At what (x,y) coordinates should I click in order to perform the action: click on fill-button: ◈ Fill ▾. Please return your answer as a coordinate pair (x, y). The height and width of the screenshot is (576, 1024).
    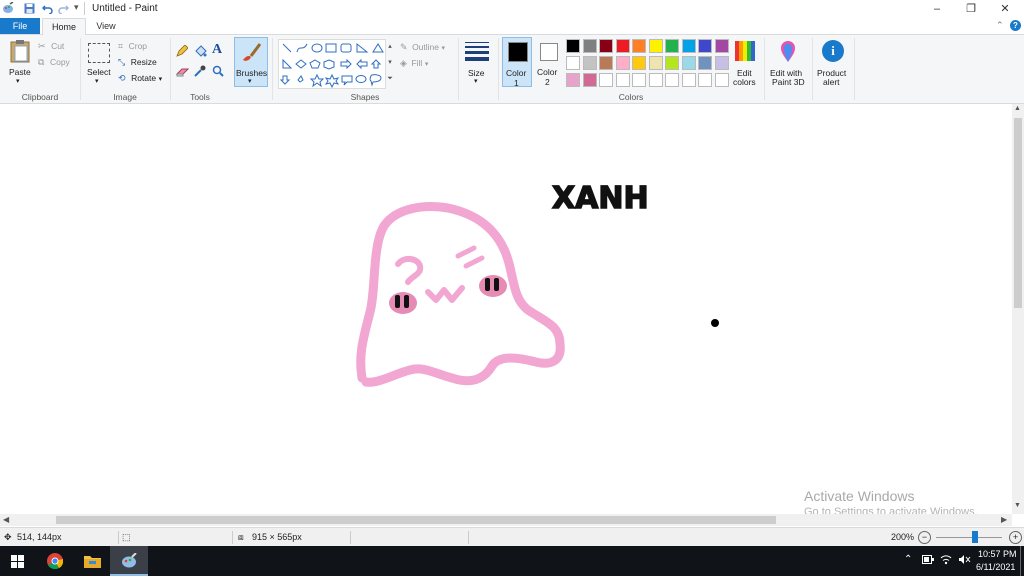
    Looking at the image, I should click on (414, 63).